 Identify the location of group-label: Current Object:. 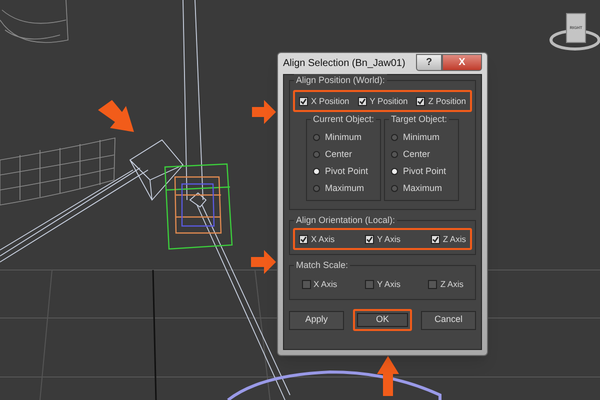
(343, 119).